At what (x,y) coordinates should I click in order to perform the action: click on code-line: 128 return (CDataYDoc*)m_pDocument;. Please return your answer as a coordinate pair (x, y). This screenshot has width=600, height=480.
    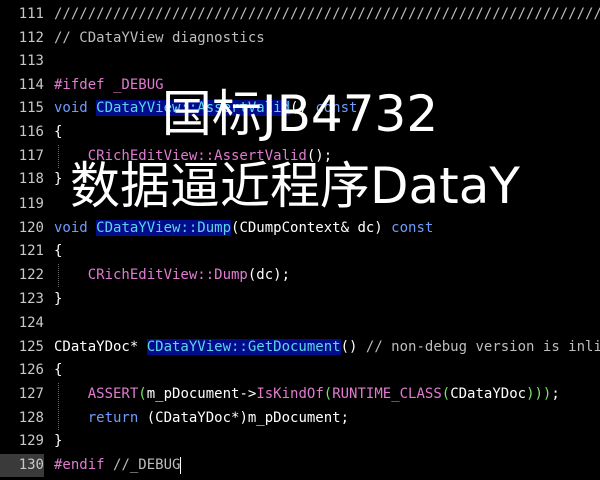
    Looking at the image, I should click on (300, 418).